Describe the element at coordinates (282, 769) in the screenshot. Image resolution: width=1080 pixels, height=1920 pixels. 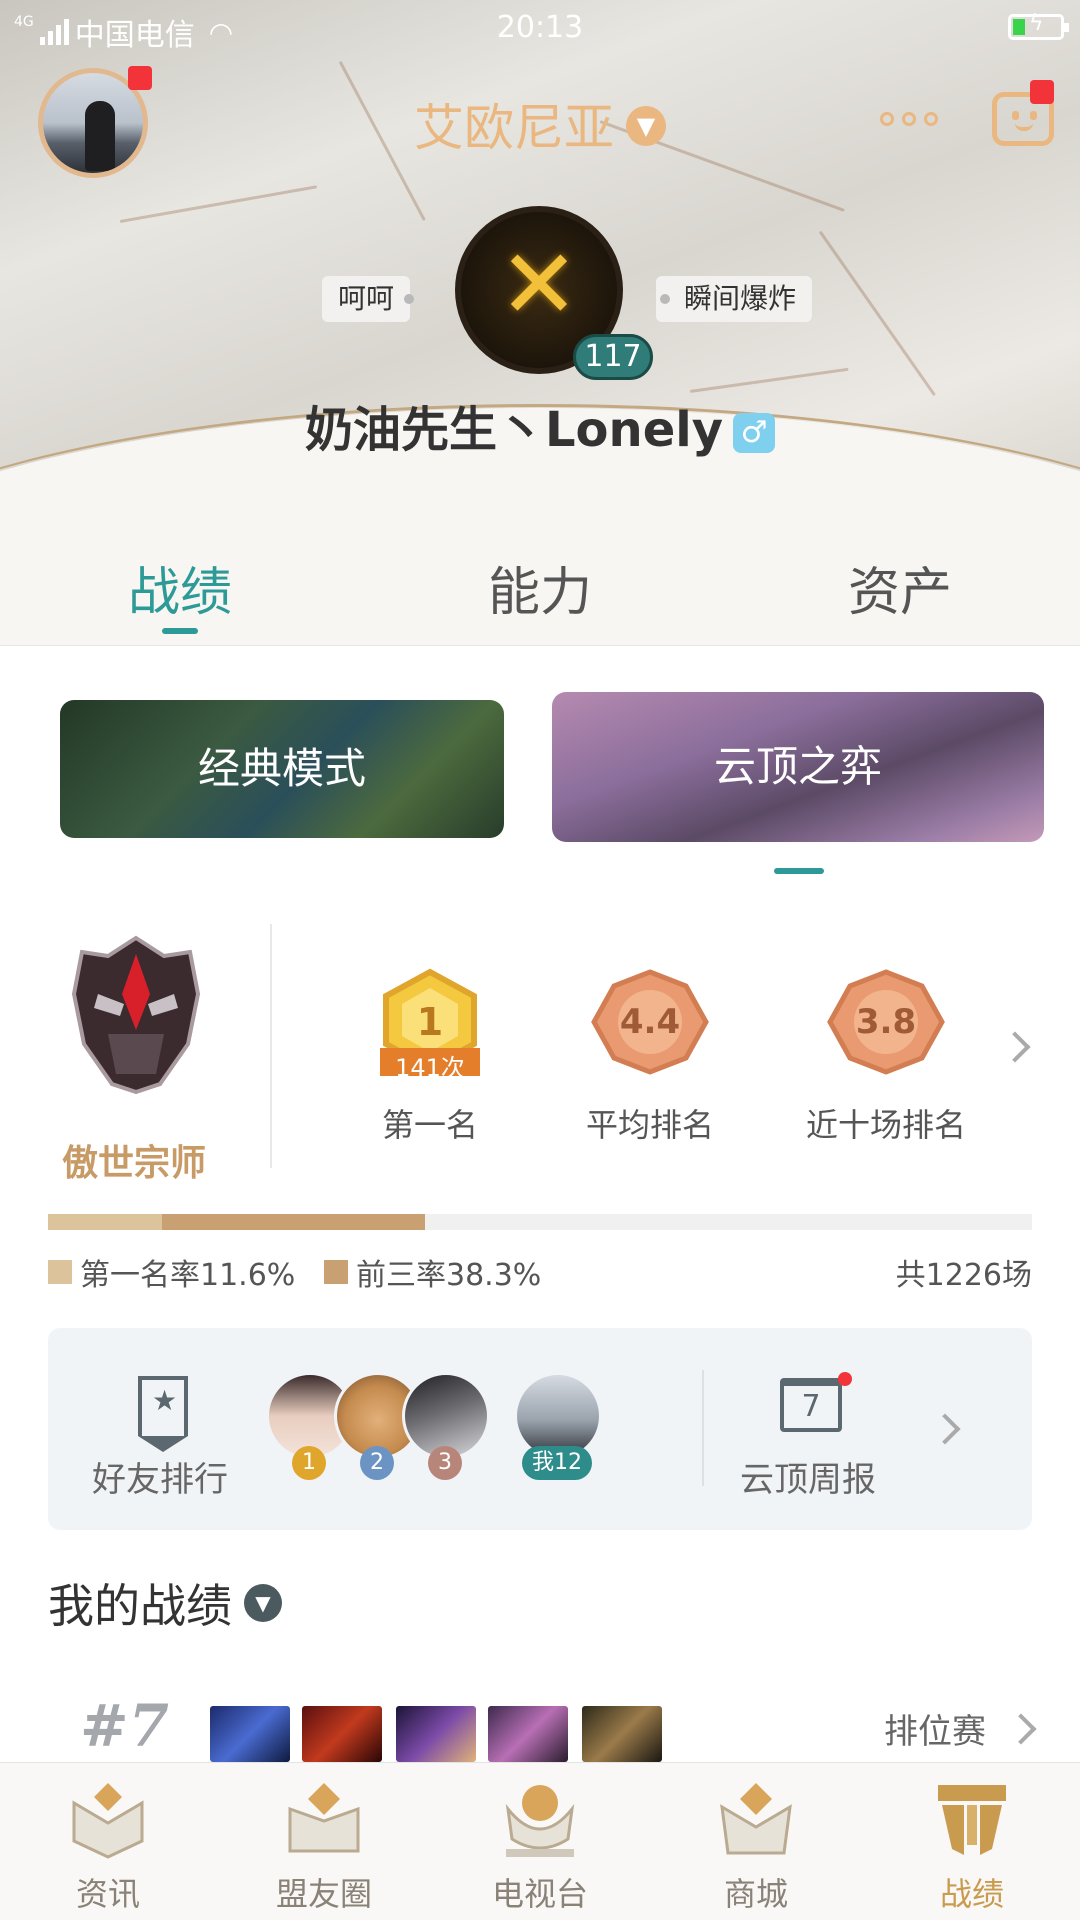
I see `mode-classic-button: 经典模式` at that location.